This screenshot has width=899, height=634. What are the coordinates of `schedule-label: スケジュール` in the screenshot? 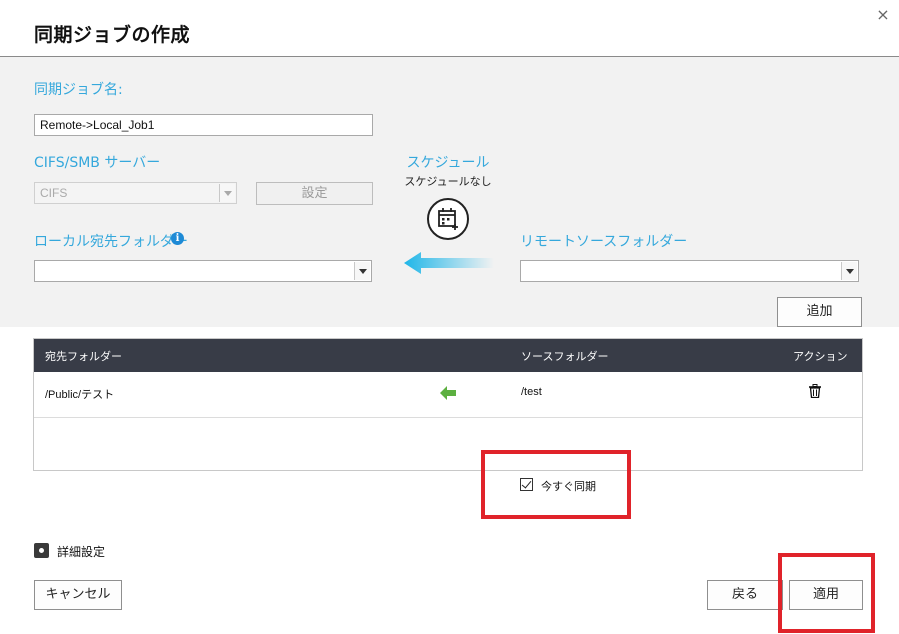 It's located at (448, 163).